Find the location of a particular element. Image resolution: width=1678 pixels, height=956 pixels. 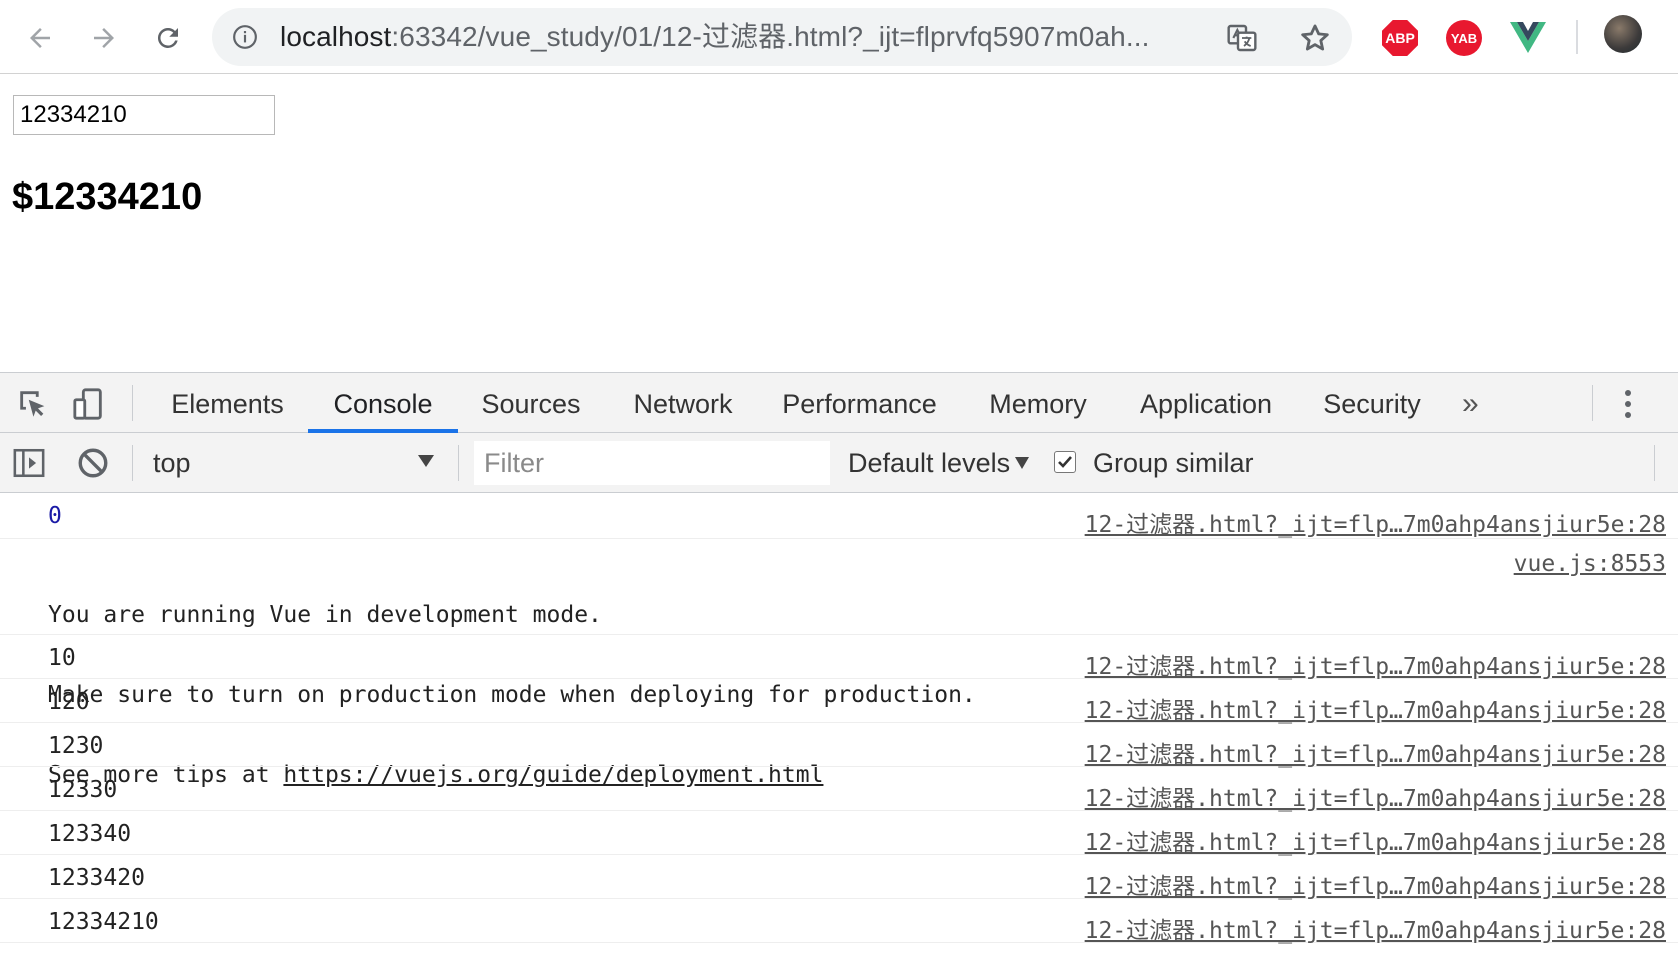

tab-memory: Memory is located at coordinates (1038, 403).